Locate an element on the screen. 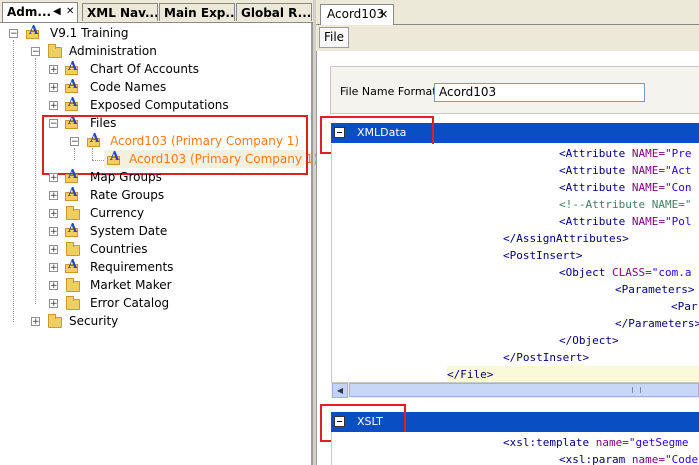 The width and height of the screenshot is (699, 465). callout-box-files is located at coordinates (175, 145).